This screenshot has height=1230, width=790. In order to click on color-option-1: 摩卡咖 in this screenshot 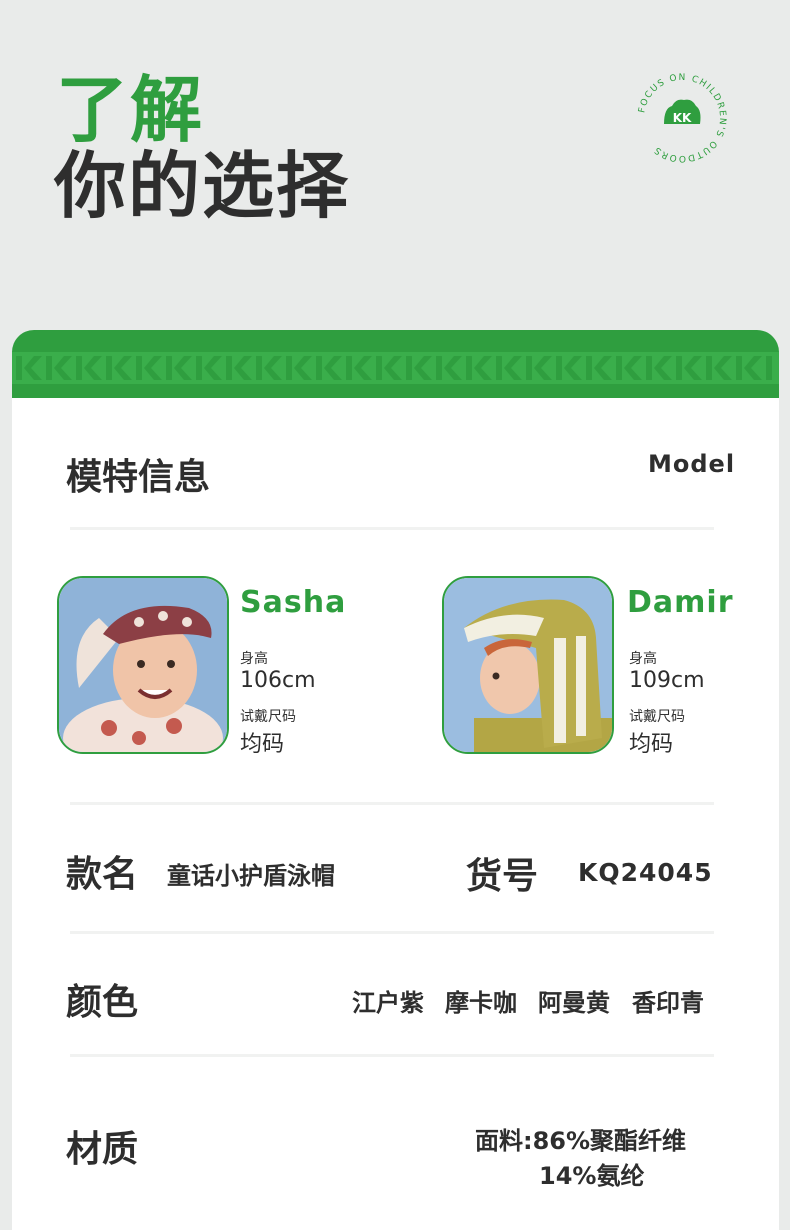, I will do `click(481, 1003)`.